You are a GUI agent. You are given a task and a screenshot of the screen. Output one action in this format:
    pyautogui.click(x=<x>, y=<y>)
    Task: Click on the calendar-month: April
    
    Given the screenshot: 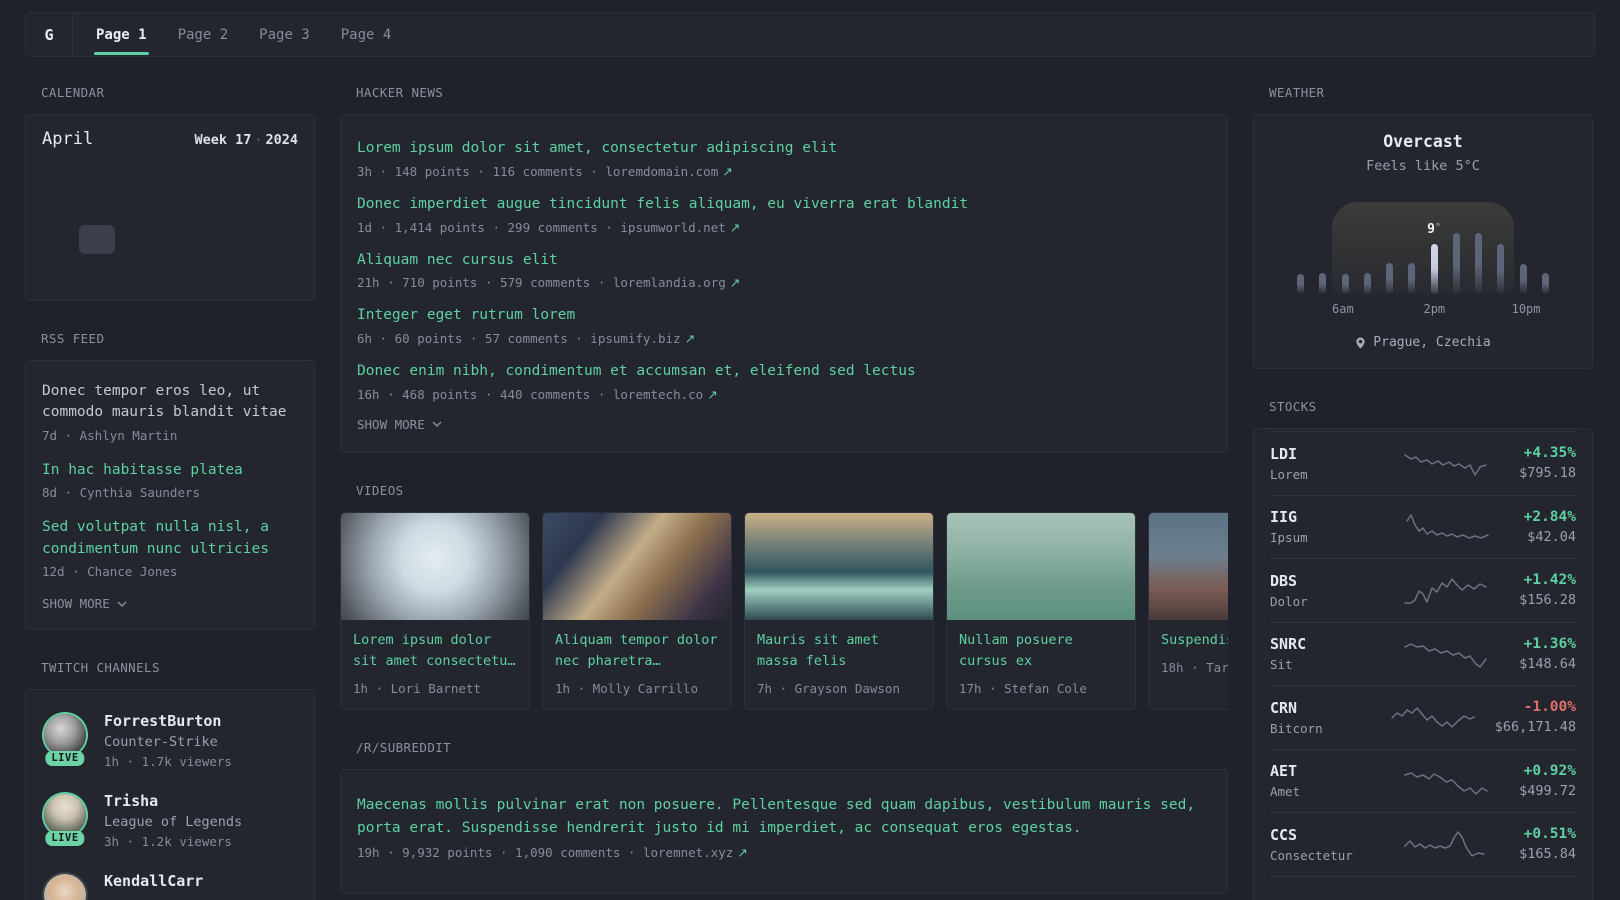 What is the action you would take?
    pyautogui.click(x=68, y=139)
    